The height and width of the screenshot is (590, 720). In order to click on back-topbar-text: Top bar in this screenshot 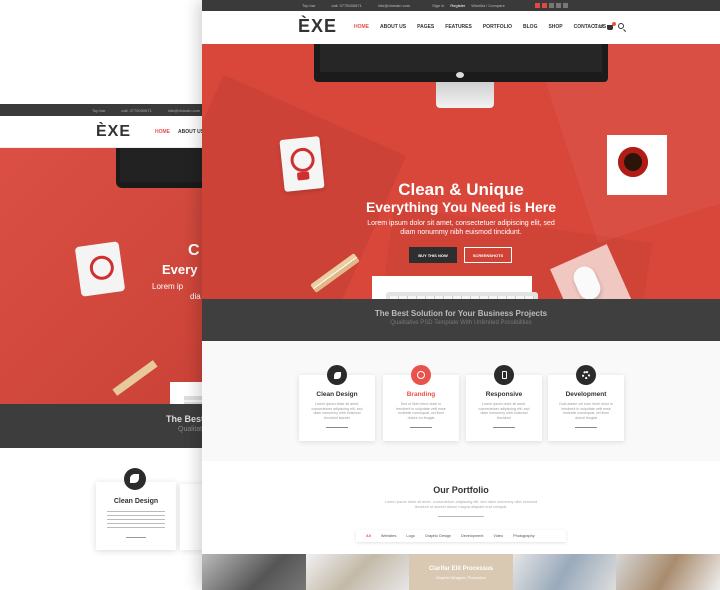, I will do `click(99, 110)`.